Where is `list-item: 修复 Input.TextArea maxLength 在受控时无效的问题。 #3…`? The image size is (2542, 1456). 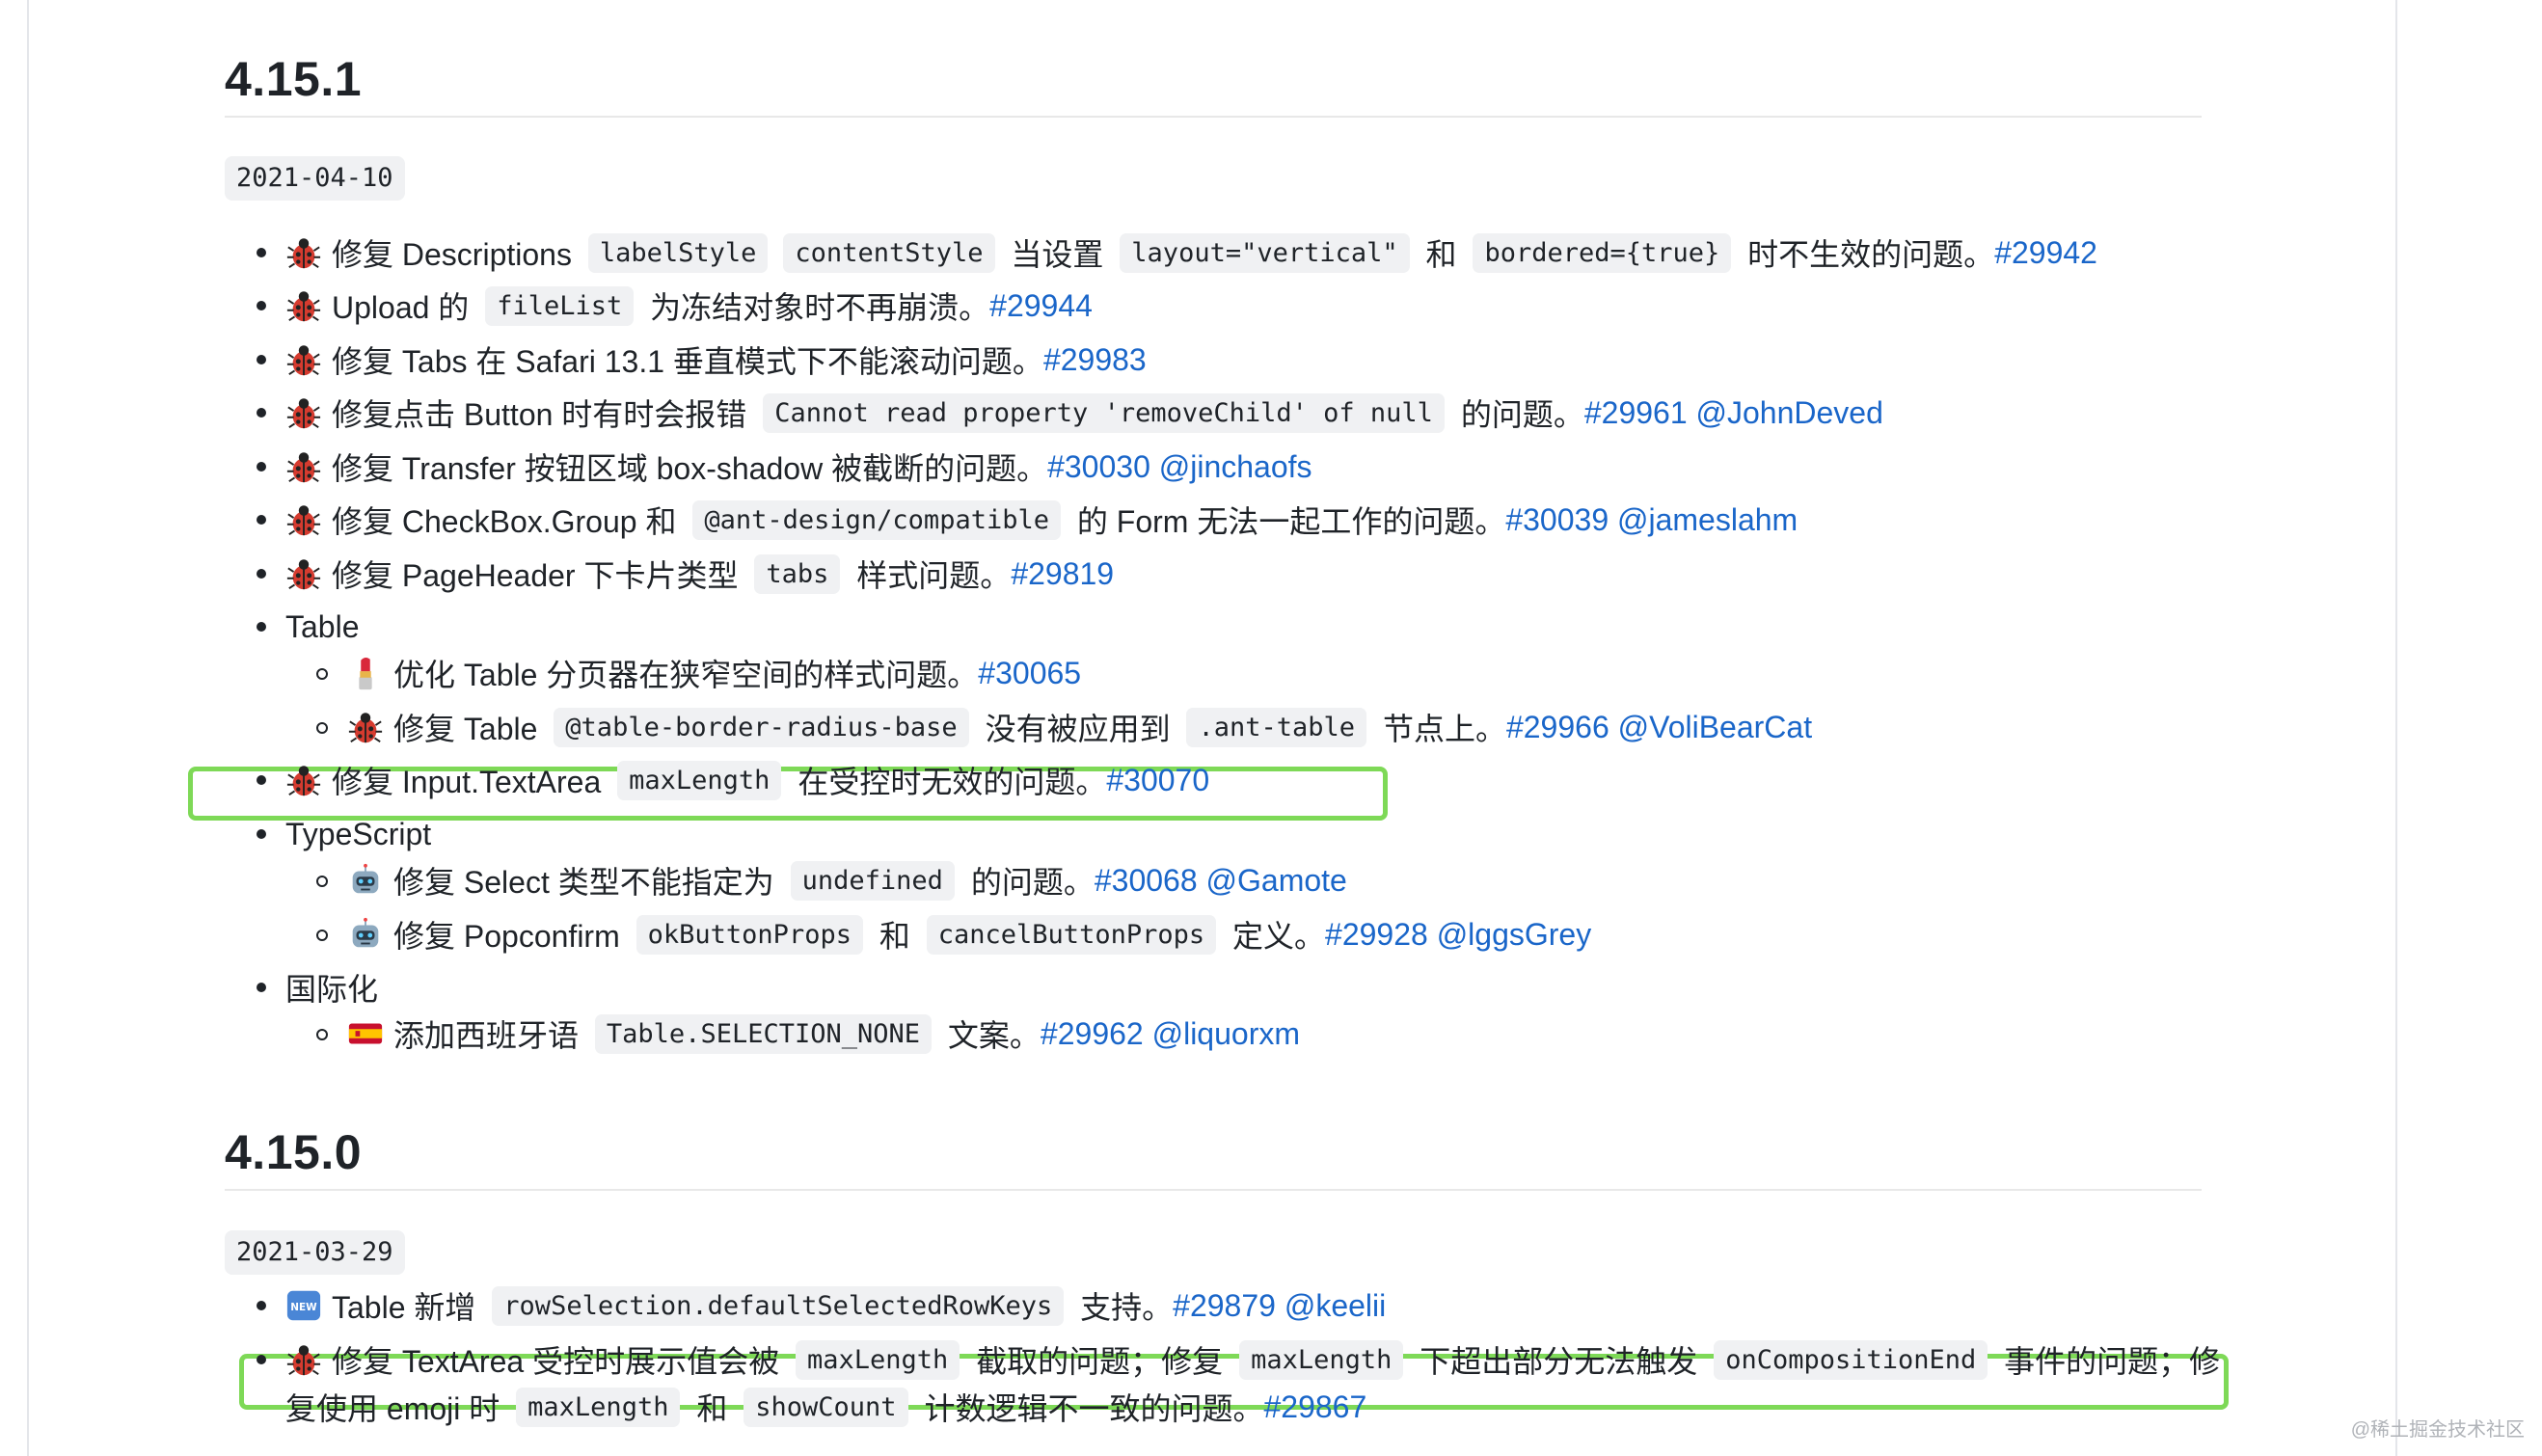
list-item: 修复 Input.TextArea maxLength 在受控时无效的问题。 #3… is located at coordinates (733, 780).